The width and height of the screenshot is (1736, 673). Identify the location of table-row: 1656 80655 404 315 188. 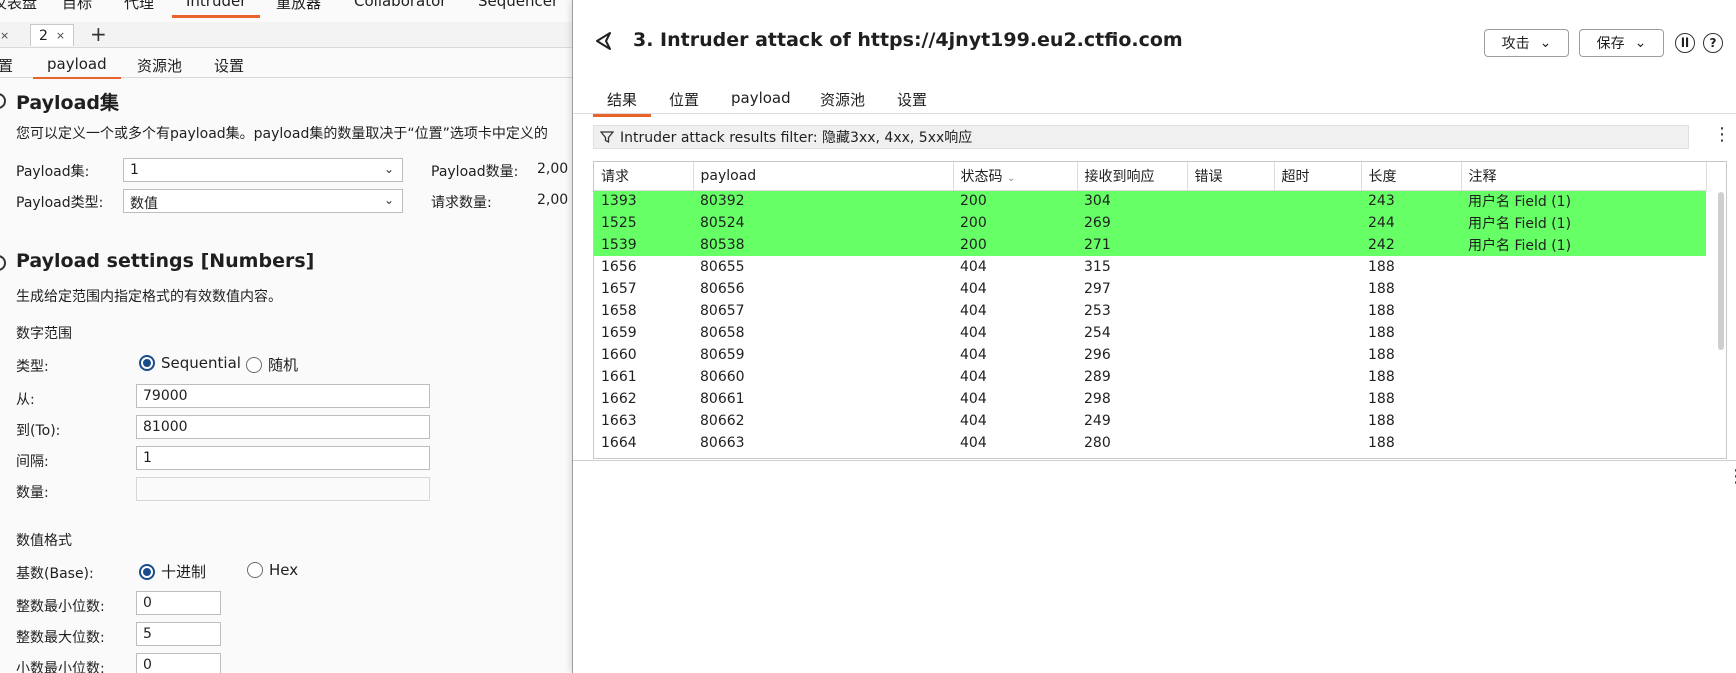
(1150, 267).